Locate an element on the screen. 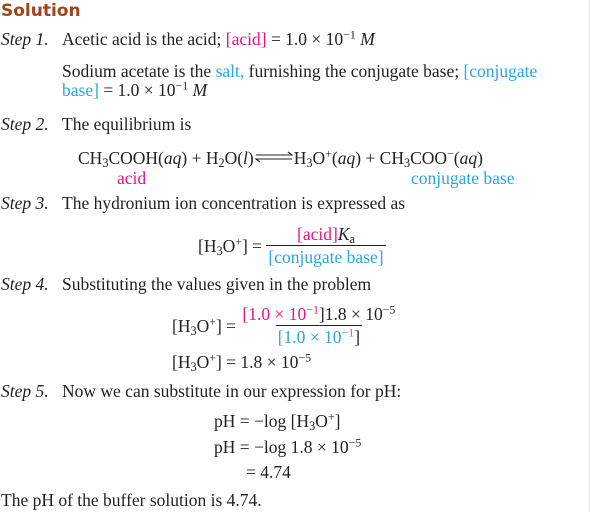  ph-line-2: pH = −log 1.8 × 10−5 is located at coordinates (288, 446).